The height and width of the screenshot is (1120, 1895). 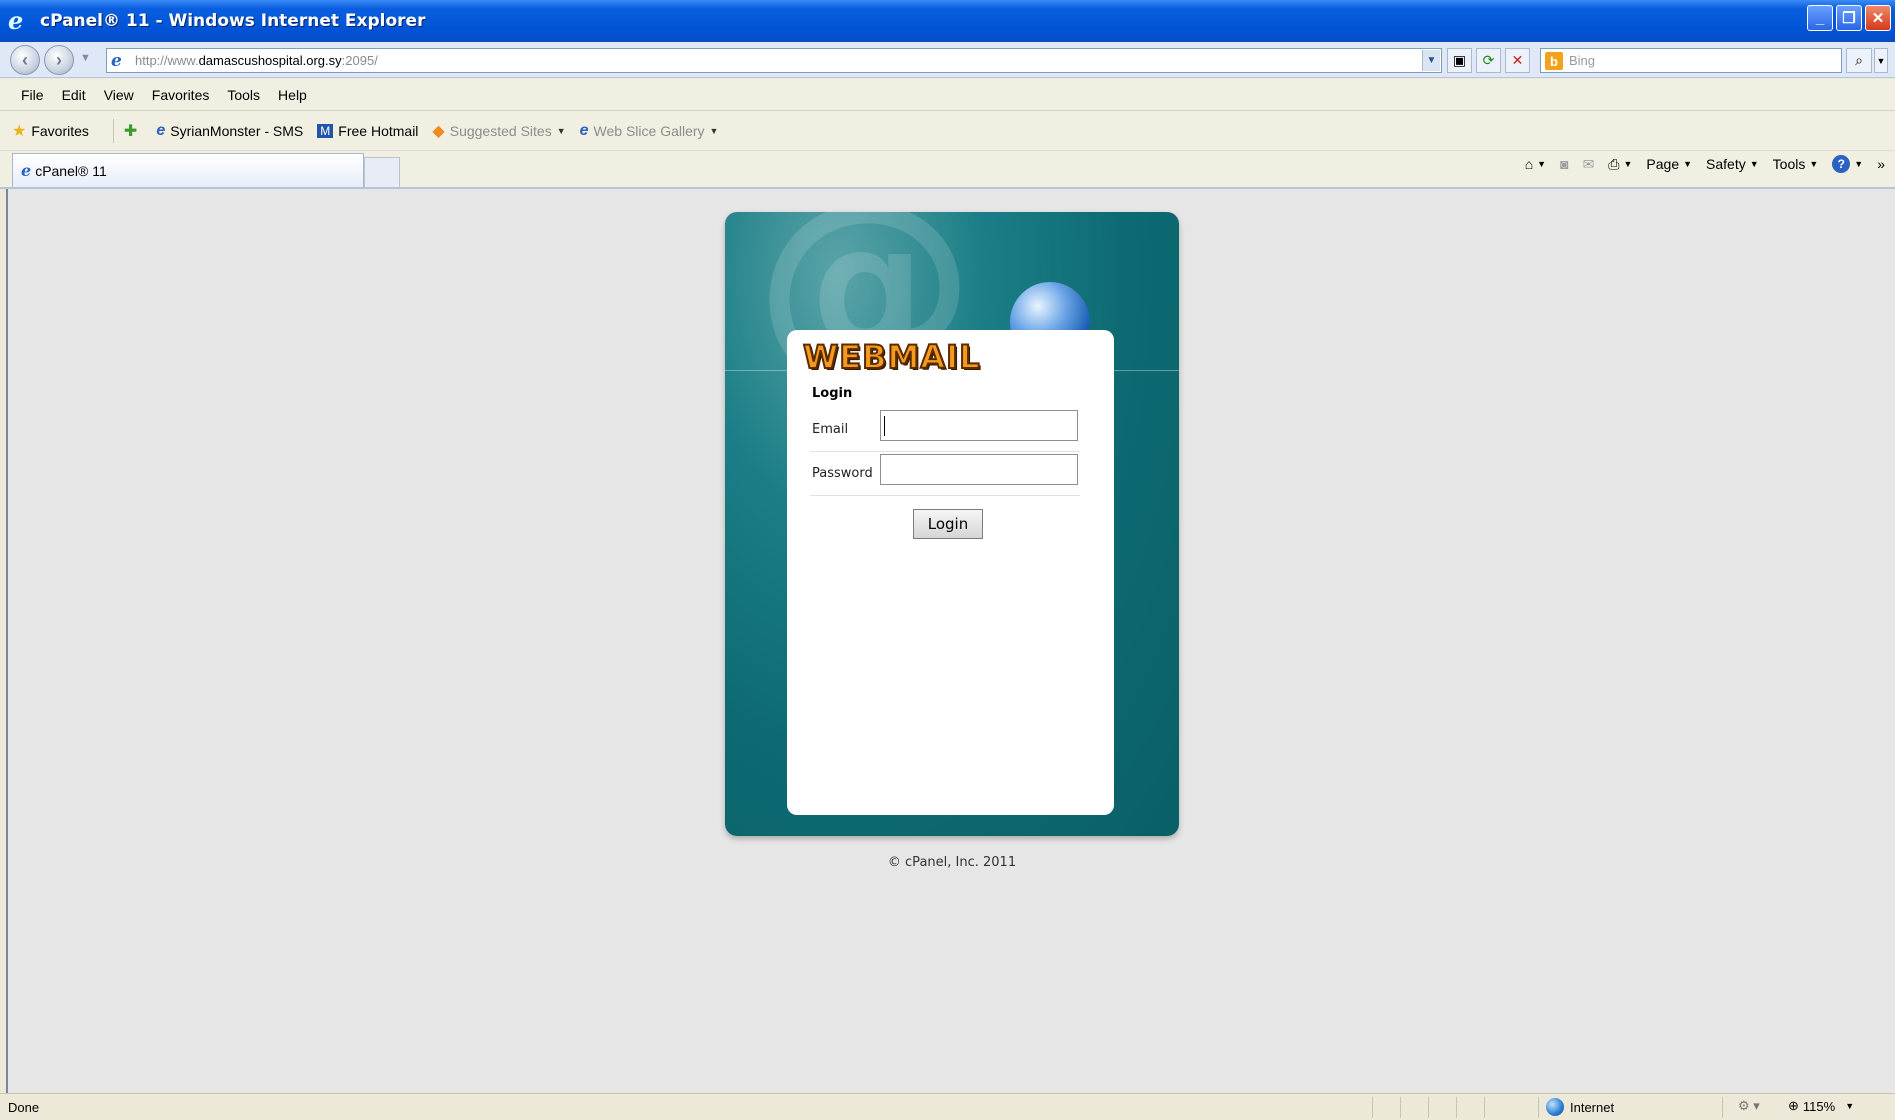 I want to click on url-host: damascushospital.org.sy, so click(x=270, y=60).